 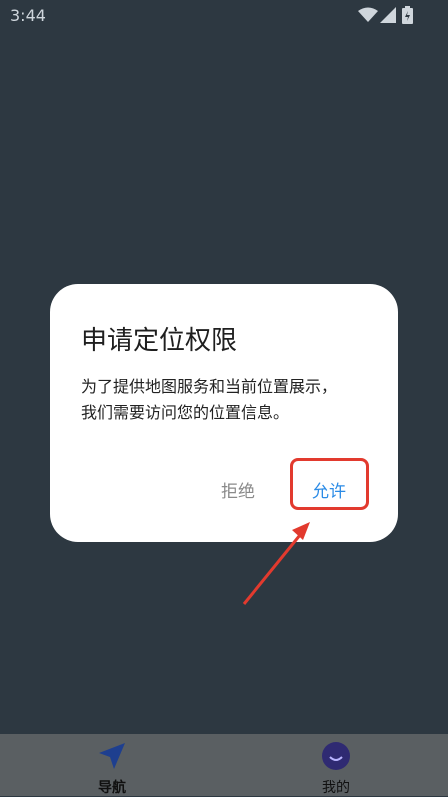 What do you see at coordinates (388, 15) in the screenshot?
I see `cell-signal-icon` at bounding box center [388, 15].